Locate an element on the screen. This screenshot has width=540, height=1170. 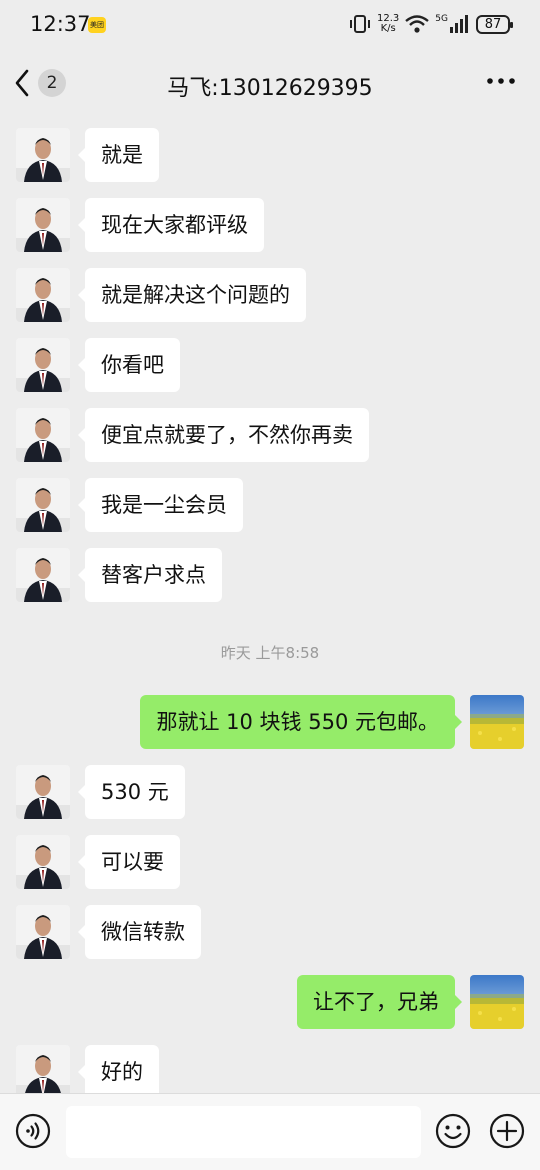
message-input is located at coordinates (243, 1132).